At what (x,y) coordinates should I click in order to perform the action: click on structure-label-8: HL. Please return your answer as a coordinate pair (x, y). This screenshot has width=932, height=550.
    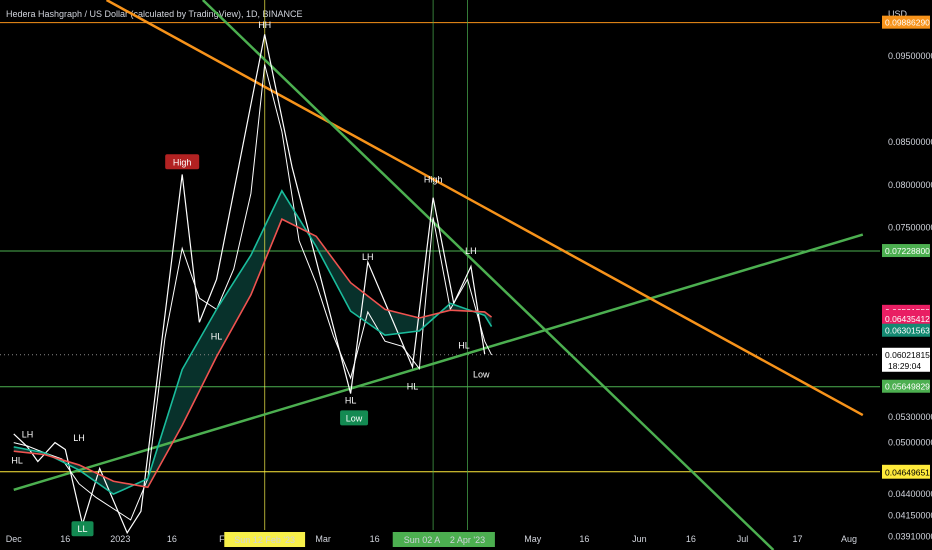
    Looking at the image, I should click on (217, 337).